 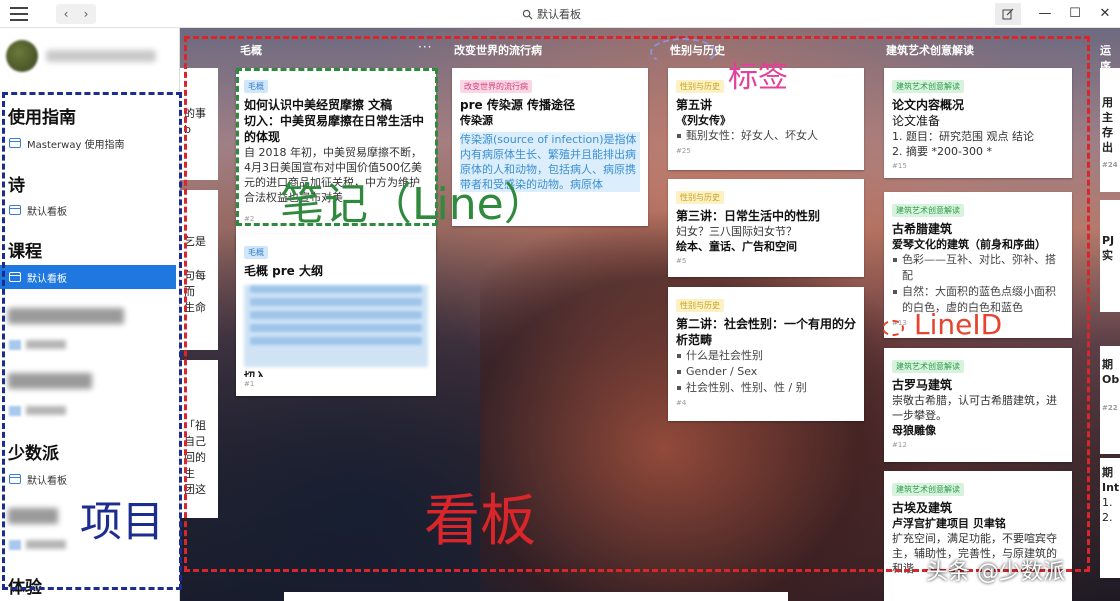 What do you see at coordinates (249, 384) in the screenshot?
I see `line-id: #1` at bounding box center [249, 384].